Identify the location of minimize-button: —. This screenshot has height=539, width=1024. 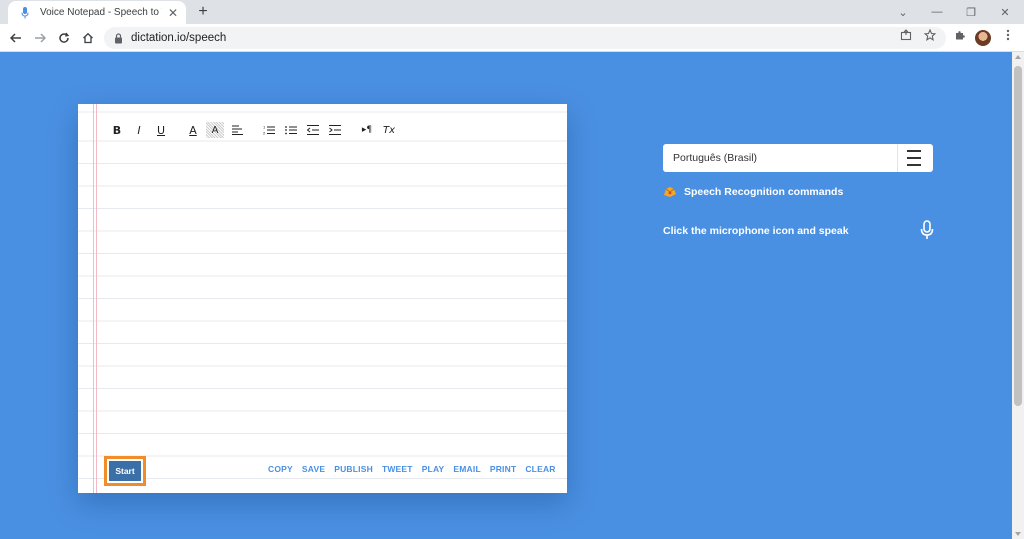
(937, 12).